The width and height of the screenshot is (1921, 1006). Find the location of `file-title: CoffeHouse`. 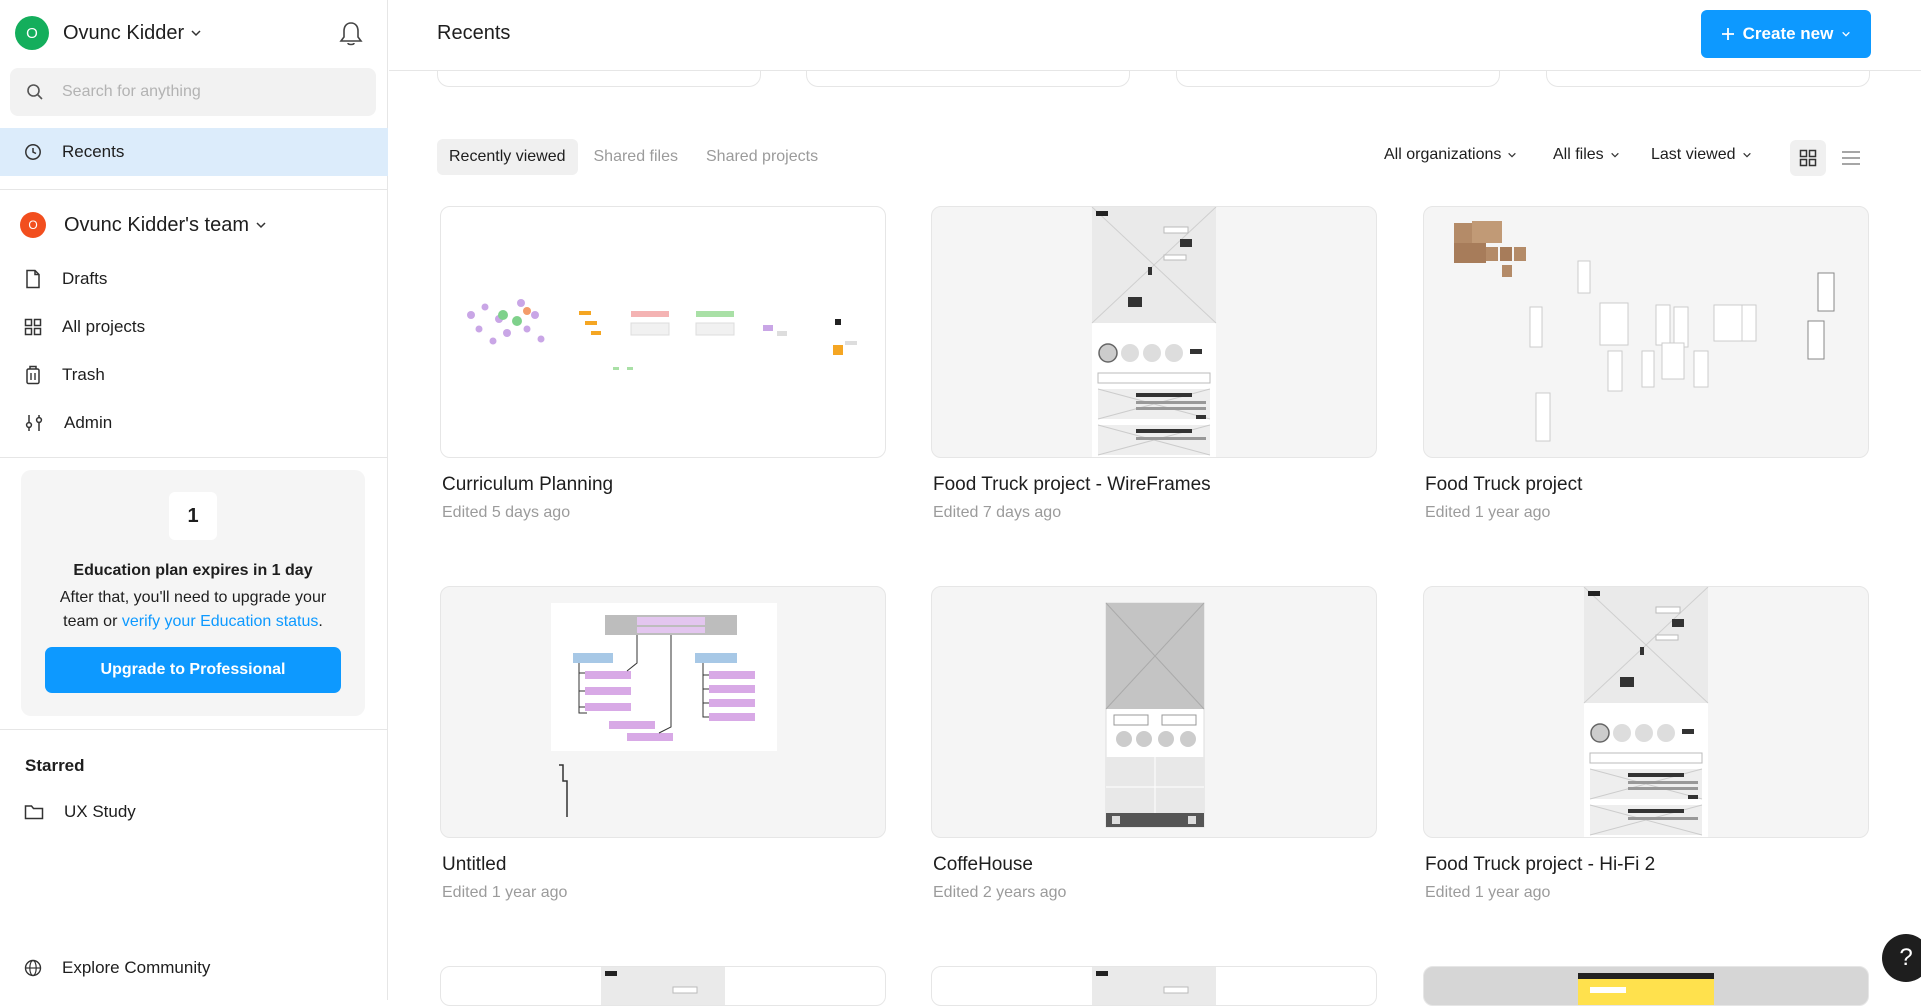

file-title: CoffeHouse is located at coordinates (983, 864).